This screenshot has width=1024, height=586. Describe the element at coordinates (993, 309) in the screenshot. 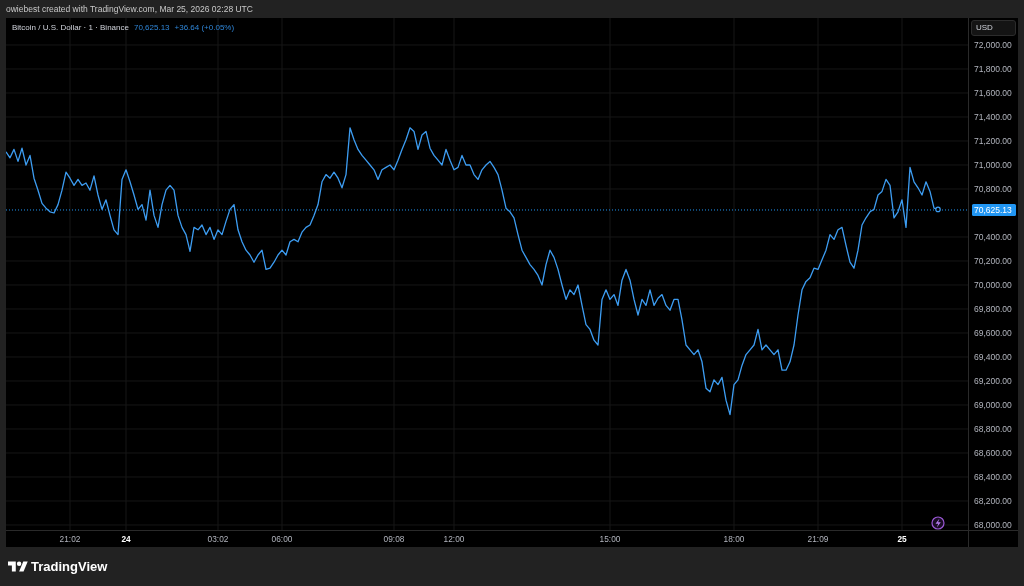

I see `price-axis-label: 69,800.00` at that location.